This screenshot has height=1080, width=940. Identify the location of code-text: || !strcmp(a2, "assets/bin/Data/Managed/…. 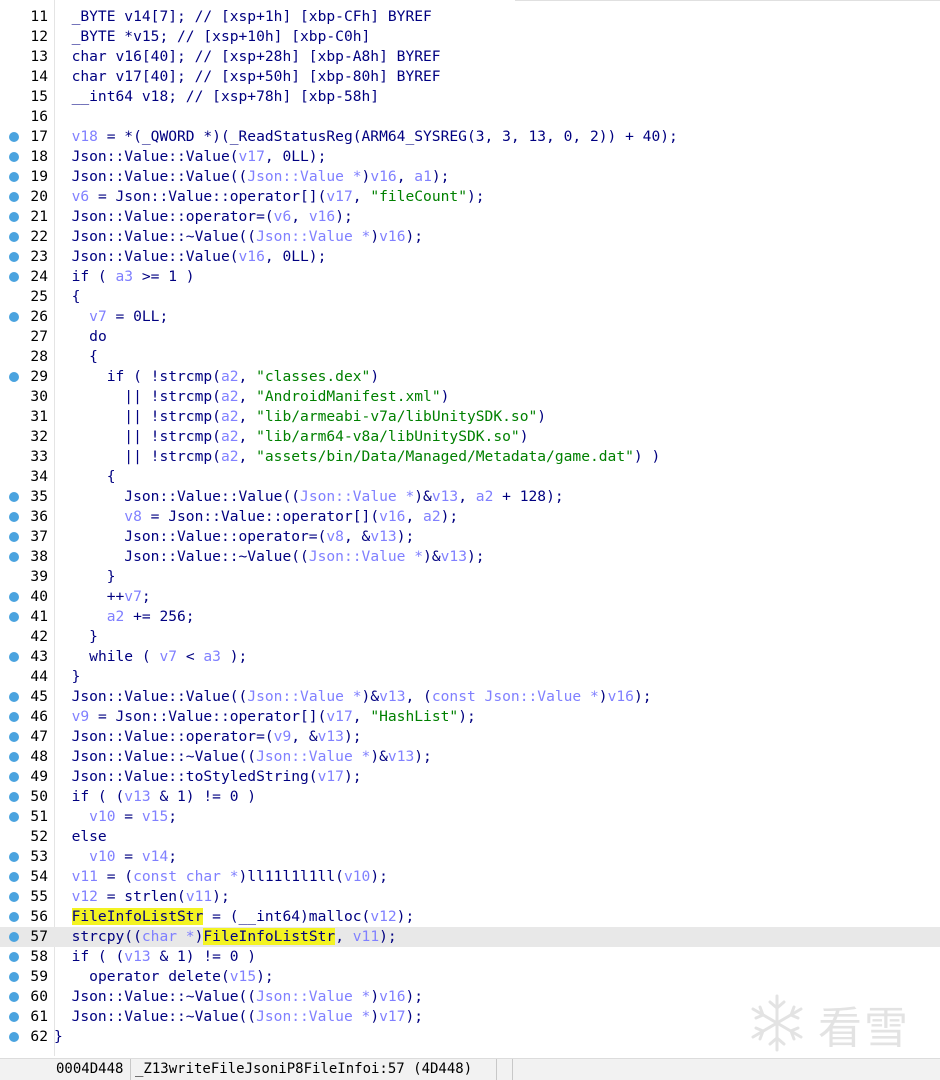
(357, 457).